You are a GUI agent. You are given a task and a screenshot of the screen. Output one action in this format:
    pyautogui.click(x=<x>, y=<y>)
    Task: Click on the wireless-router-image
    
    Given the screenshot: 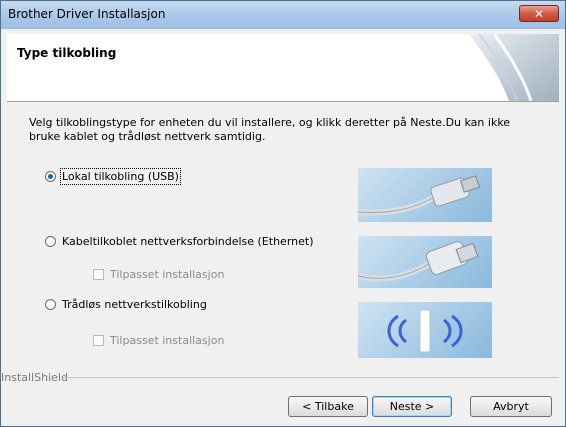 What is the action you would take?
    pyautogui.click(x=425, y=330)
    